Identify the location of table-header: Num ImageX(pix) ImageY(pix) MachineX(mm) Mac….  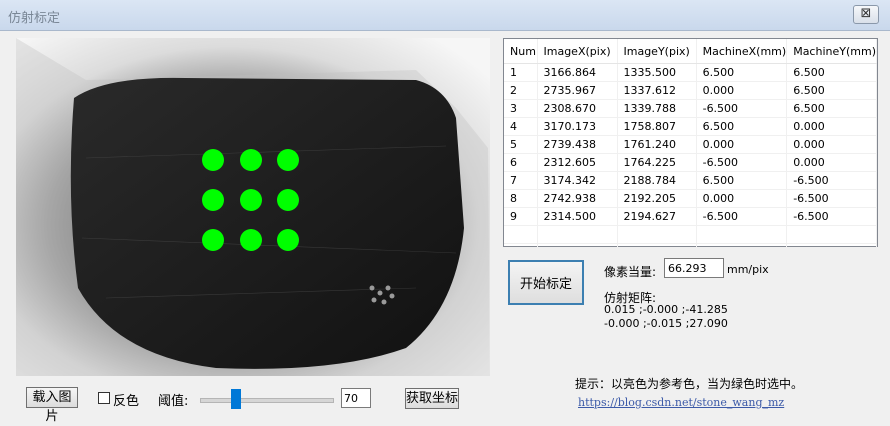
(690, 51).